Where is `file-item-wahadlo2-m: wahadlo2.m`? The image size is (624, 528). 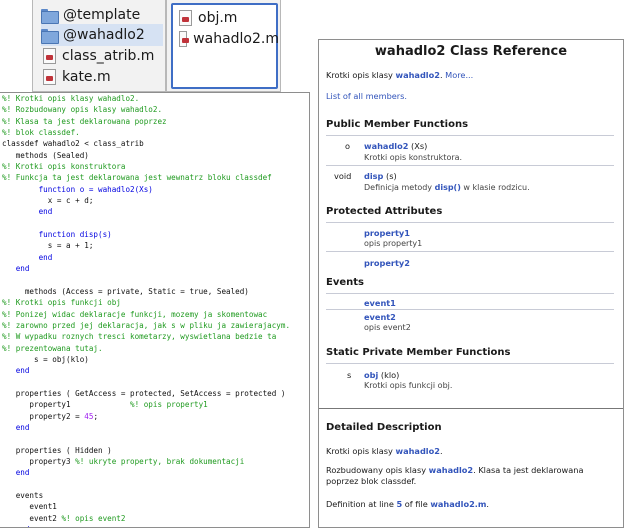 file-item-wahadlo2-m: wahadlo2.m is located at coordinates (229, 39).